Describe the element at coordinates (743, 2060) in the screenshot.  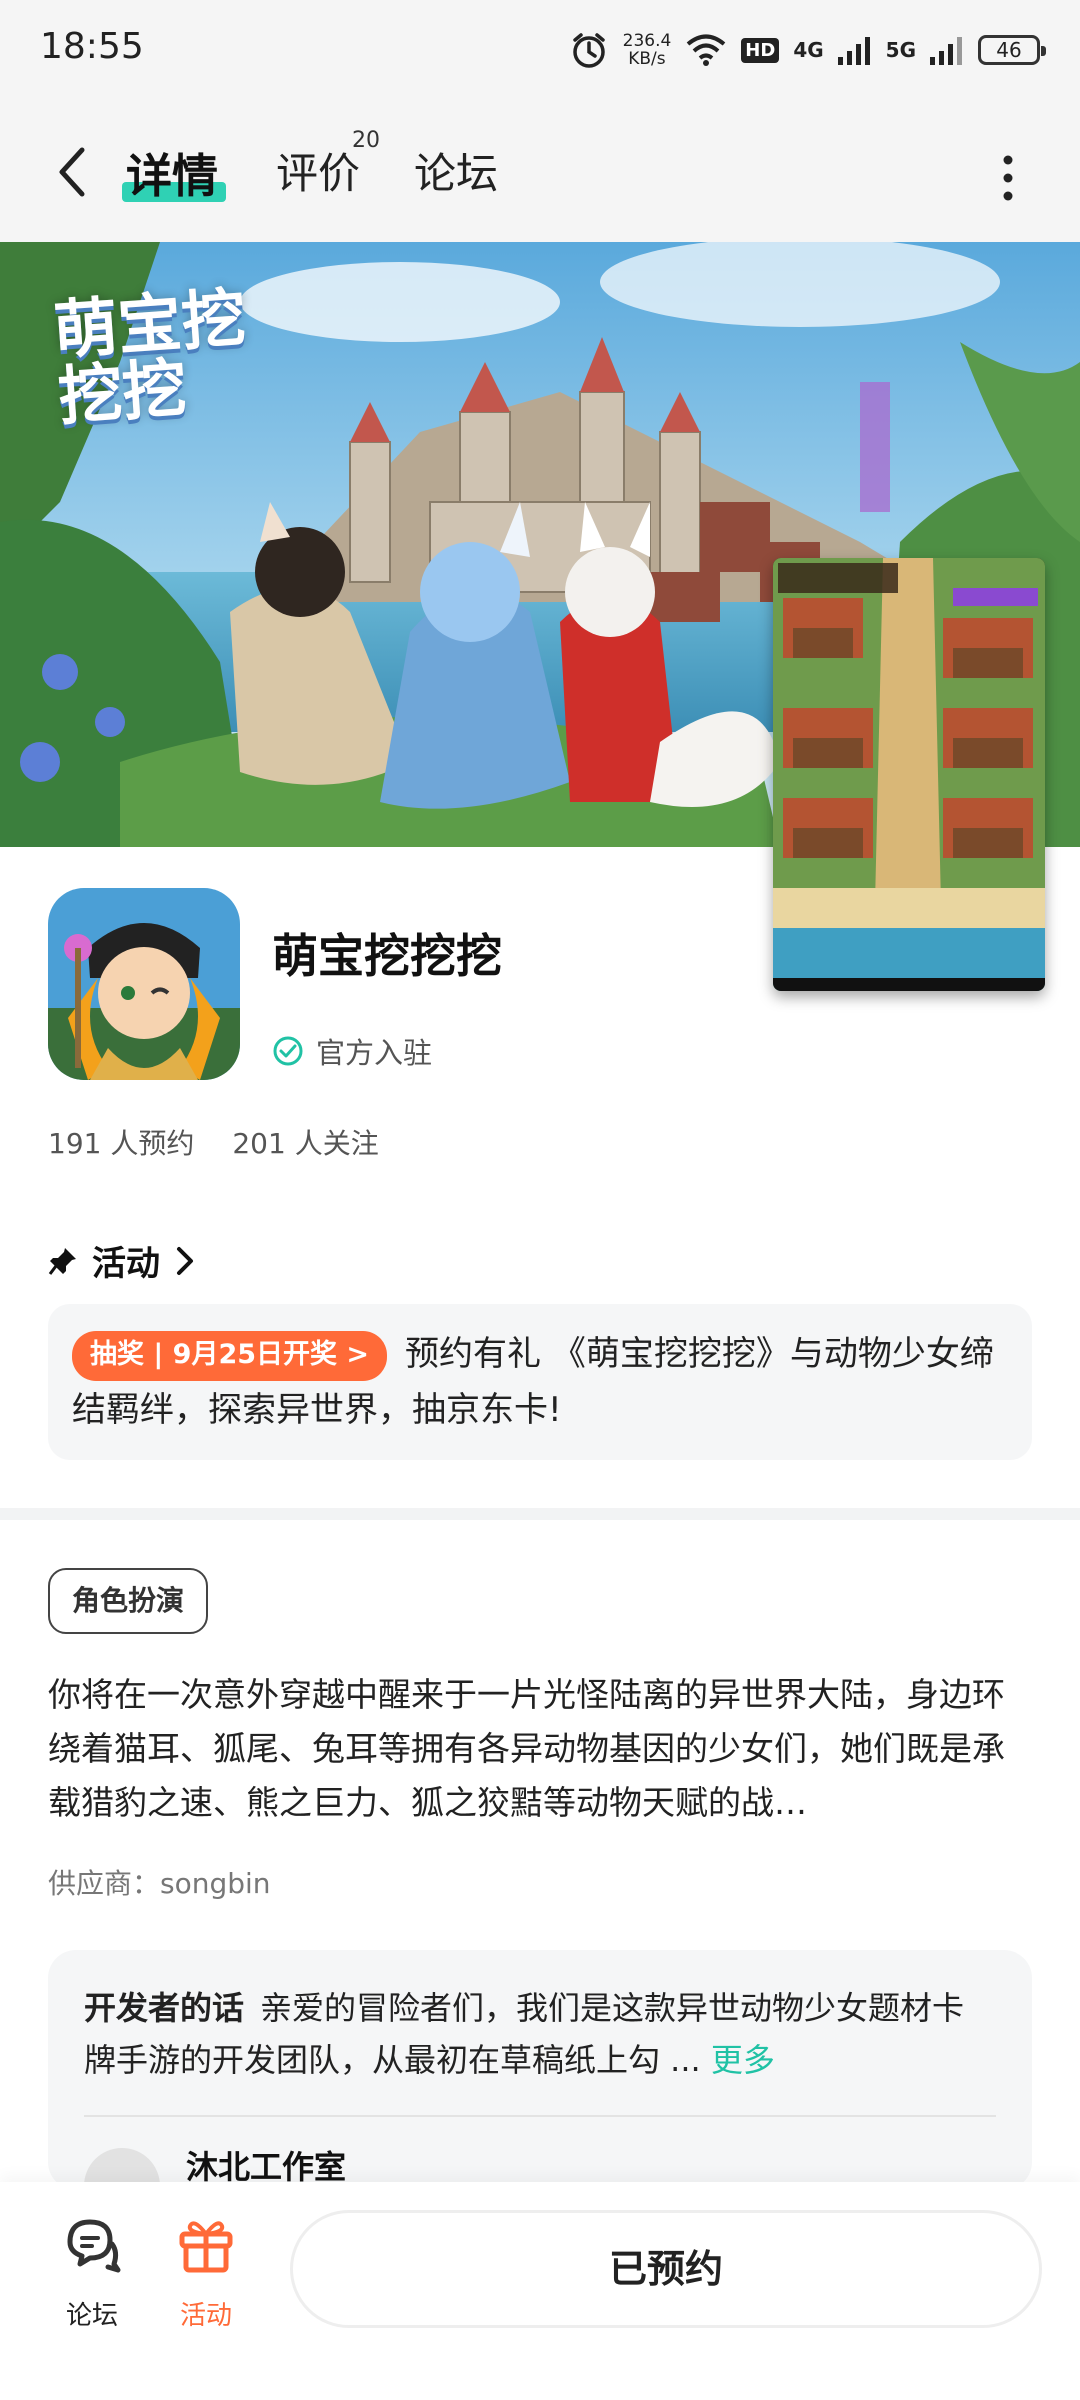
I see `more-link: 更多` at that location.